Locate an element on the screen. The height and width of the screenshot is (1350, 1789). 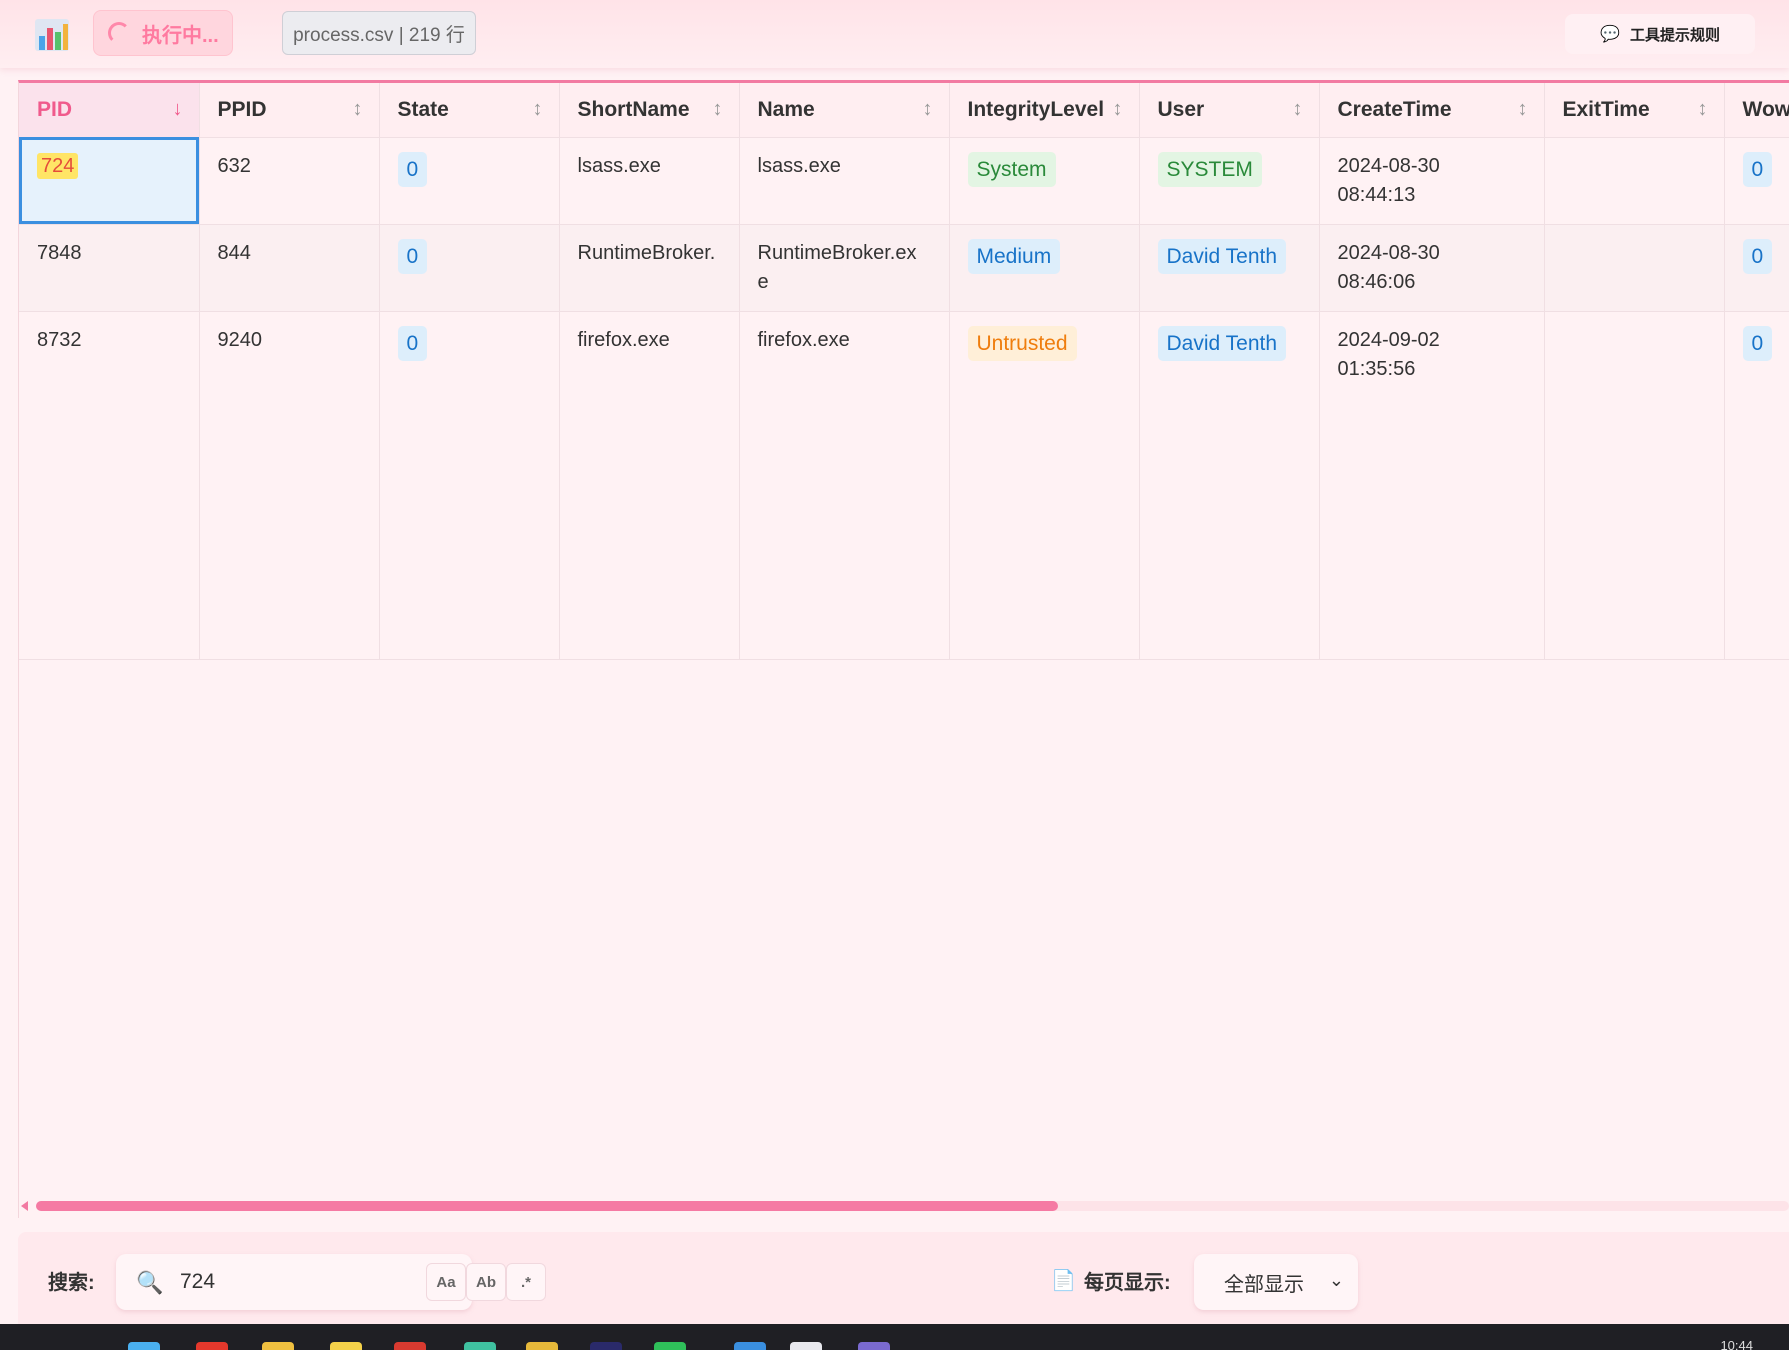
cell-createtime: 2024-09-02 01:35:56 is located at coordinates (1432, 485).